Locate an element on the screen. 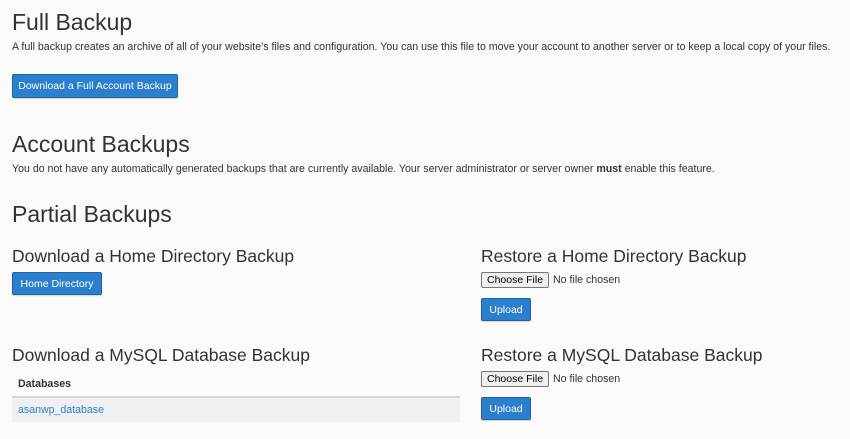  database-link: asanwp_database is located at coordinates (61, 410).